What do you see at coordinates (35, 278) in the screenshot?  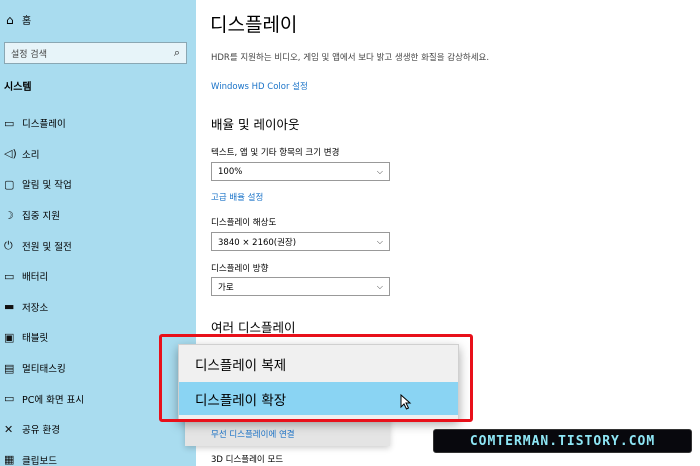 I see `sidebar-item-label: 배터리` at bounding box center [35, 278].